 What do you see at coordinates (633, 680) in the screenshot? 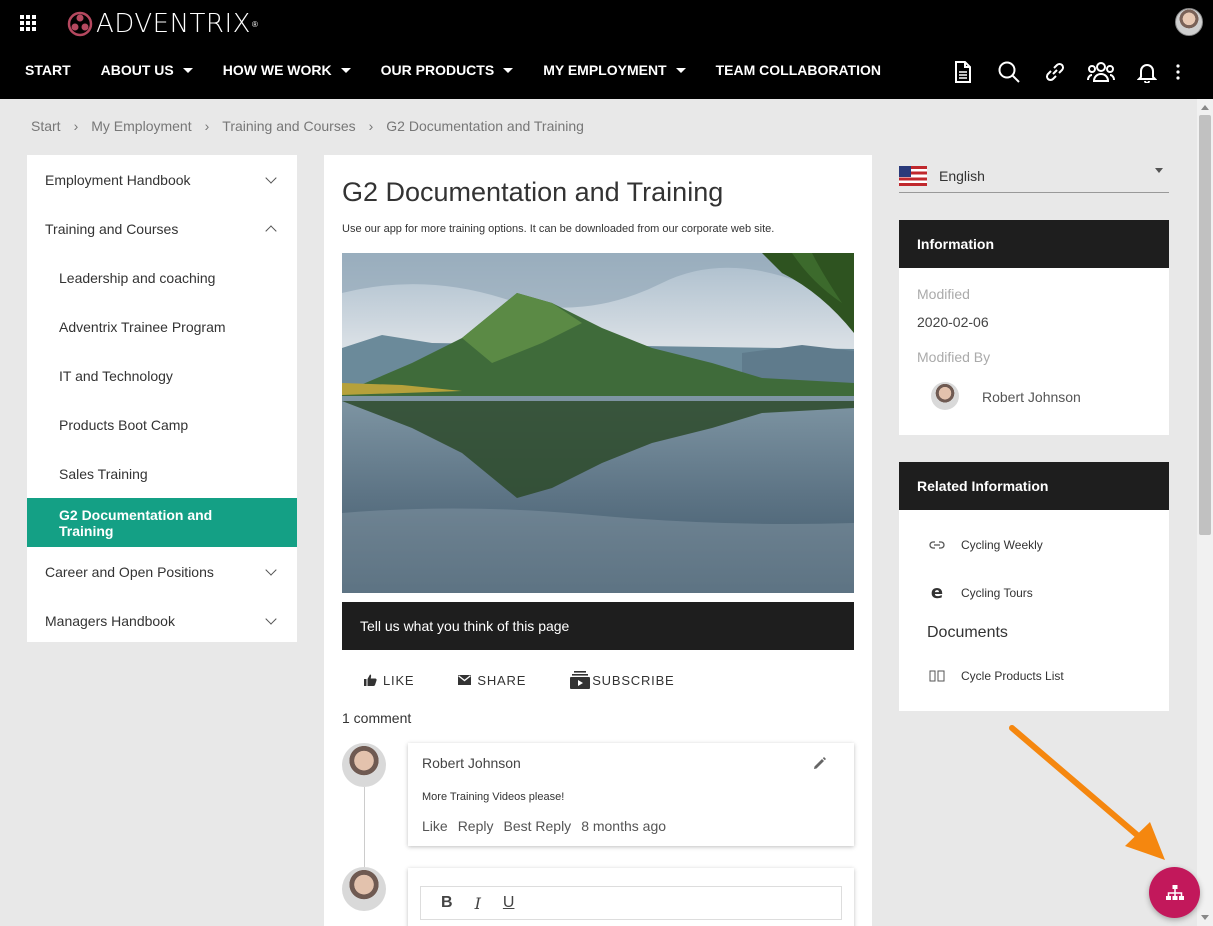
I see `subscribe-label: SUBSCRIBE` at bounding box center [633, 680].